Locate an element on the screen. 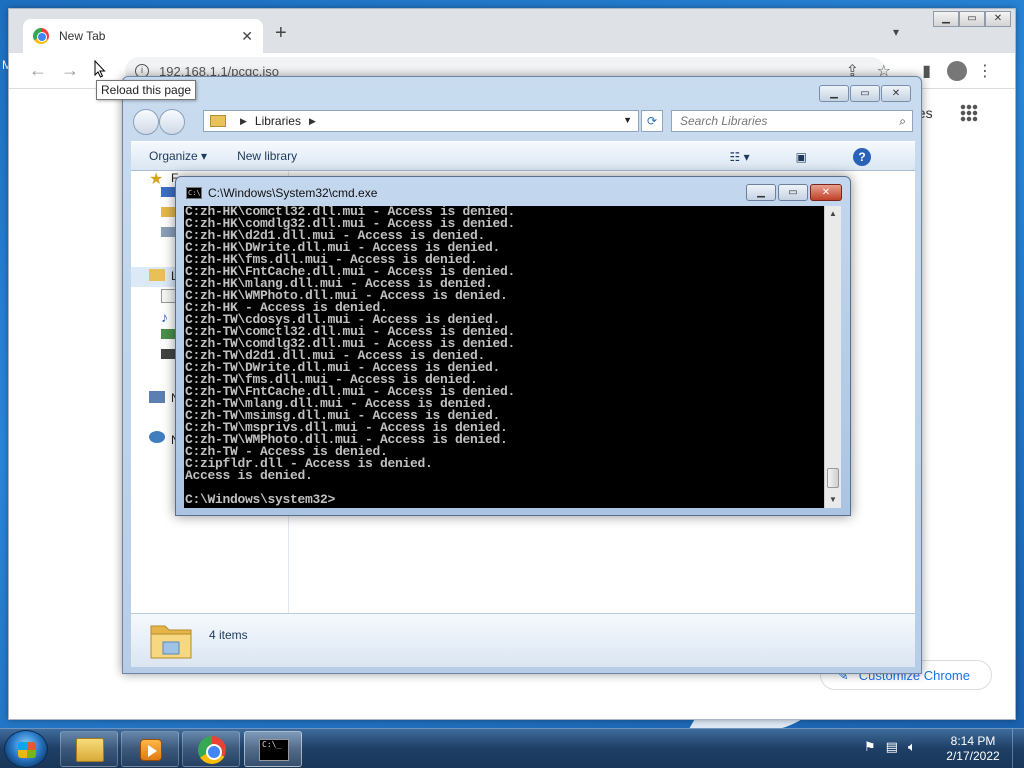 Image resolution: width=1024 pixels, height=768 pixels. chrome-favicon-icon is located at coordinates (41, 36).